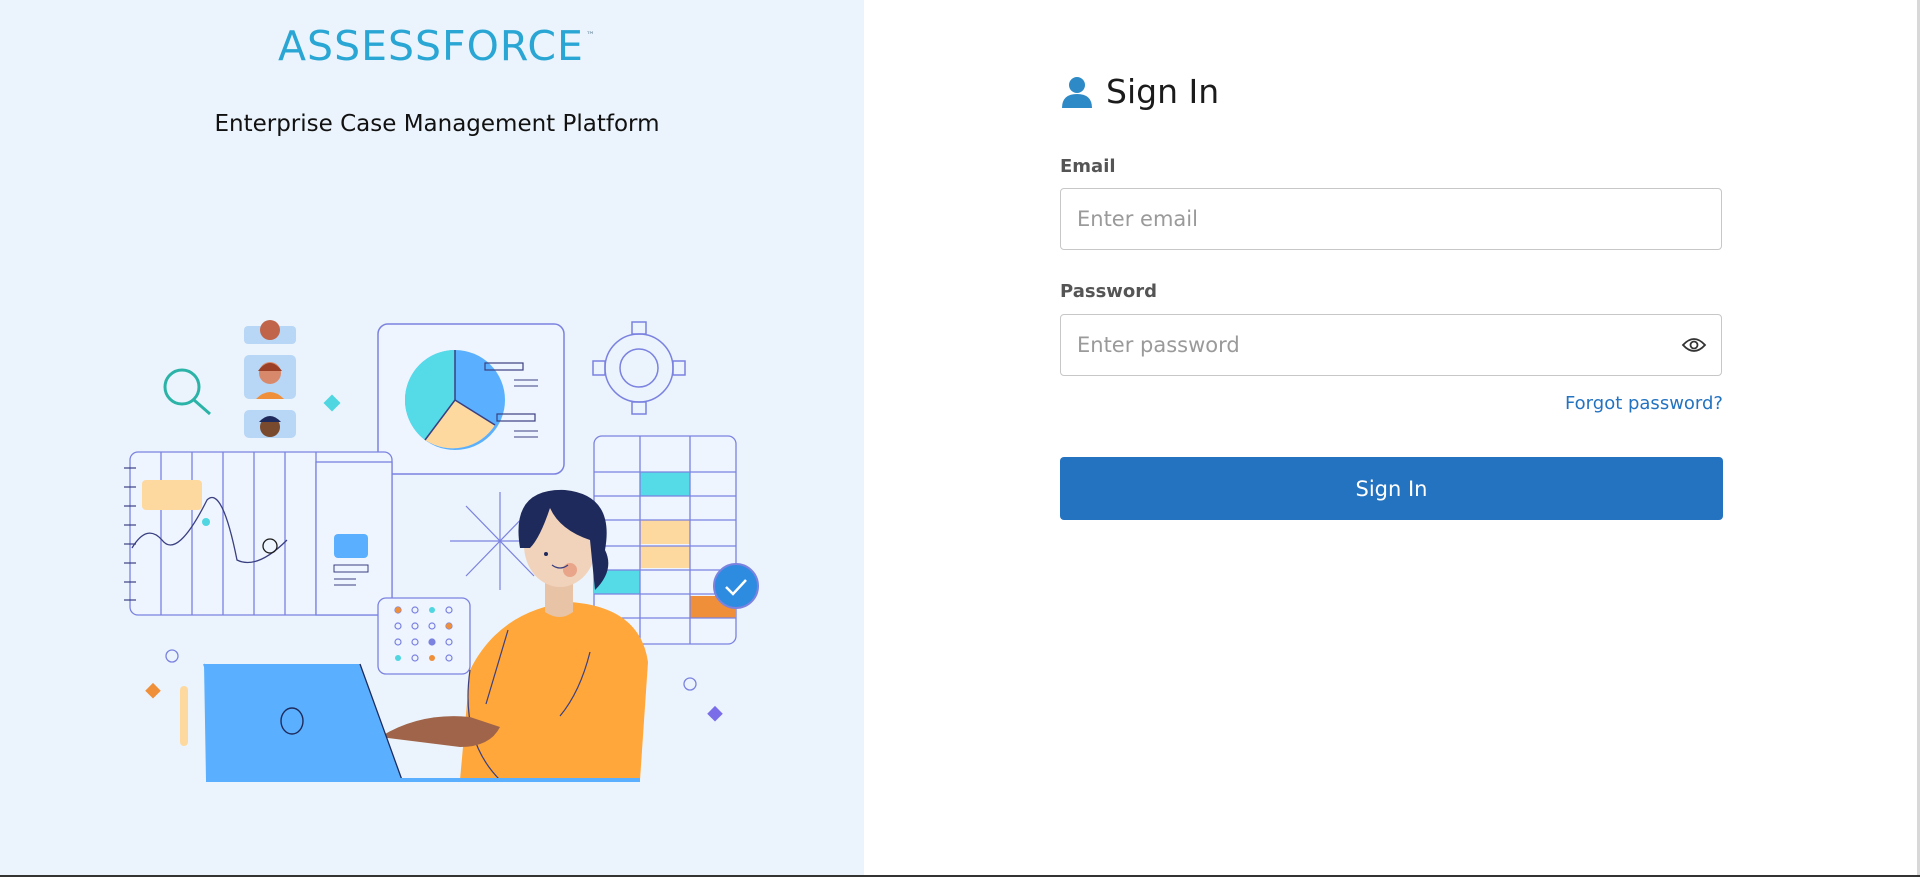  What do you see at coordinates (270, 379) in the screenshot?
I see `avatar-column` at bounding box center [270, 379].